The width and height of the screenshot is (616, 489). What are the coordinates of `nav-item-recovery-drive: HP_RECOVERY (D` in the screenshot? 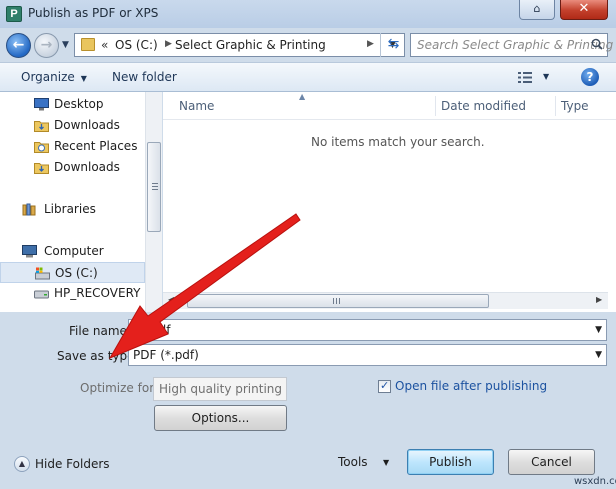 It's located at (79, 293).